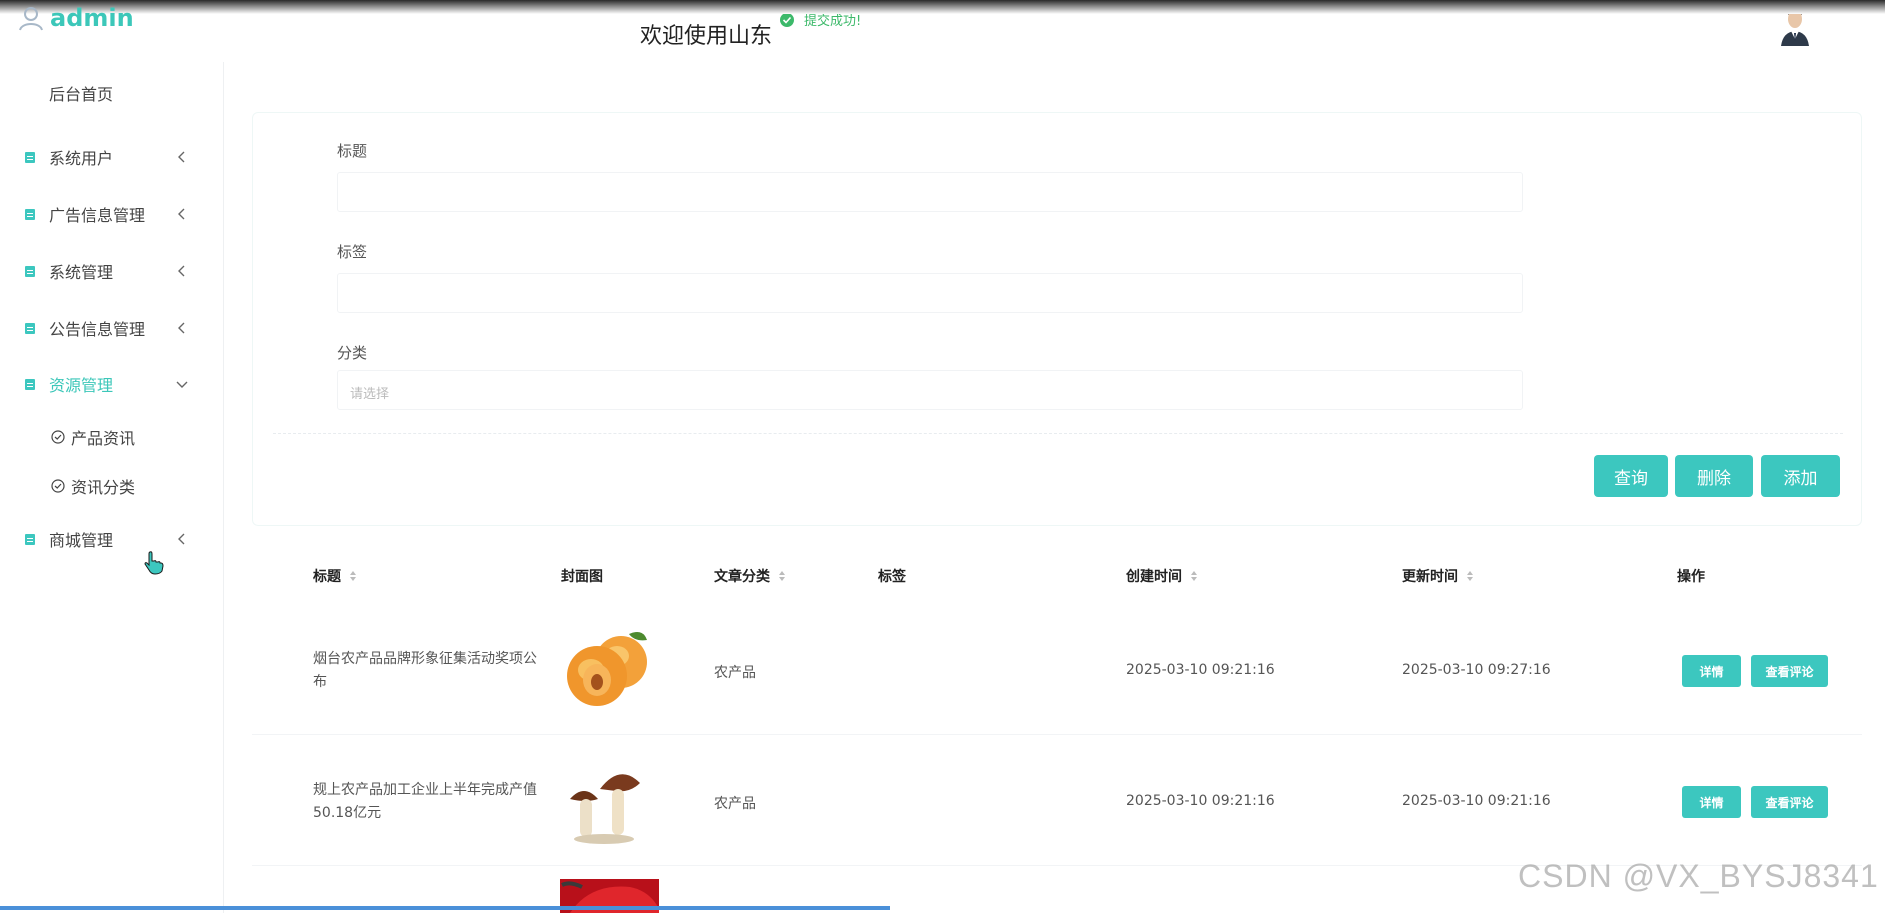 Image resolution: width=1885 pixels, height=913 pixels. What do you see at coordinates (81, 540) in the screenshot?
I see `sidebar-item-label: 商城管理` at bounding box center [81, 540].